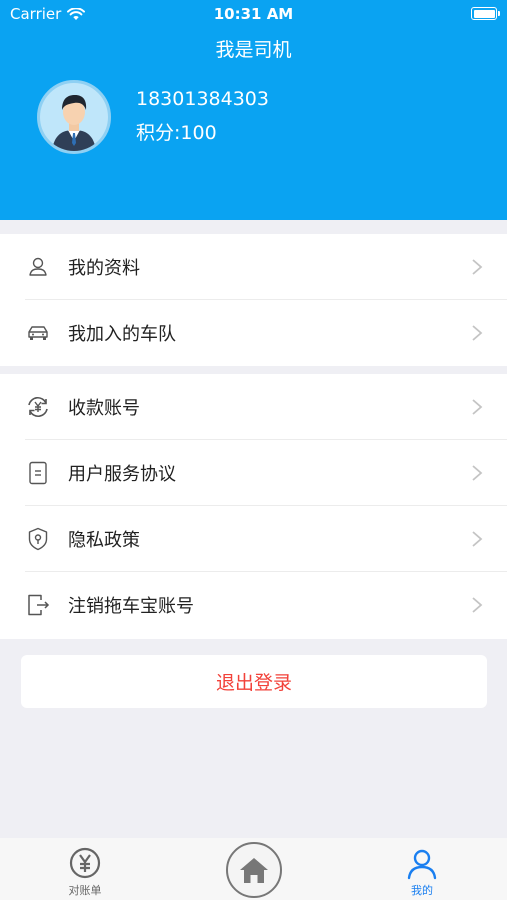 The width and height of the screenshot is (507, 900). What do you see at coordinates (422, 890) in the screenshot?
I see `tab-label: 我的` at bounding box center [422, 890].